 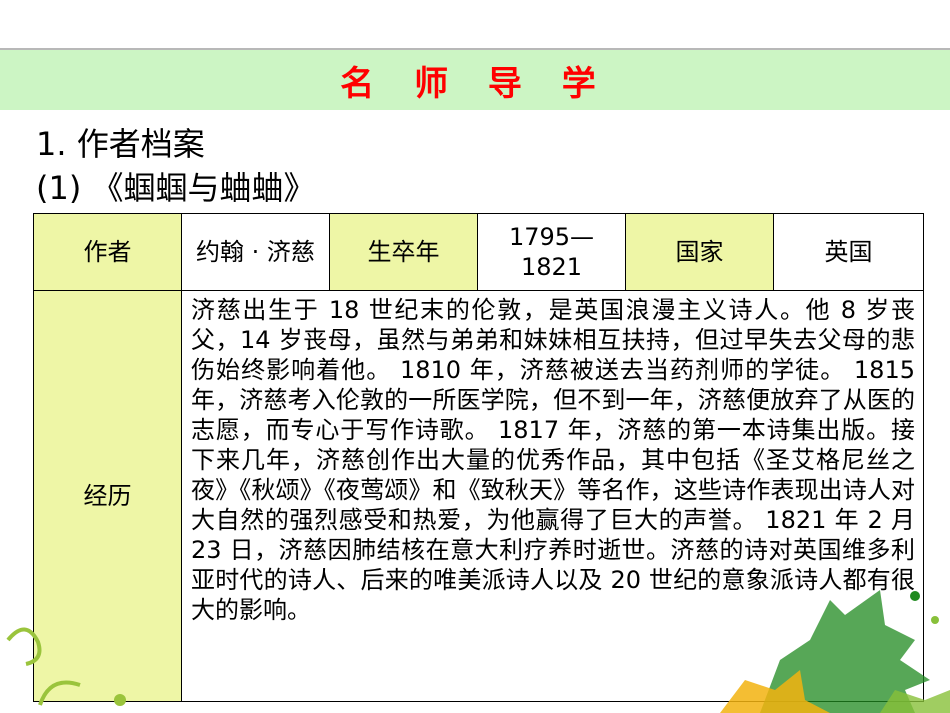 I want to click on table-row: 作者 约翰 · 济慈 生卒年 1795—1821 国家 英国, so click(x=478, y=252).